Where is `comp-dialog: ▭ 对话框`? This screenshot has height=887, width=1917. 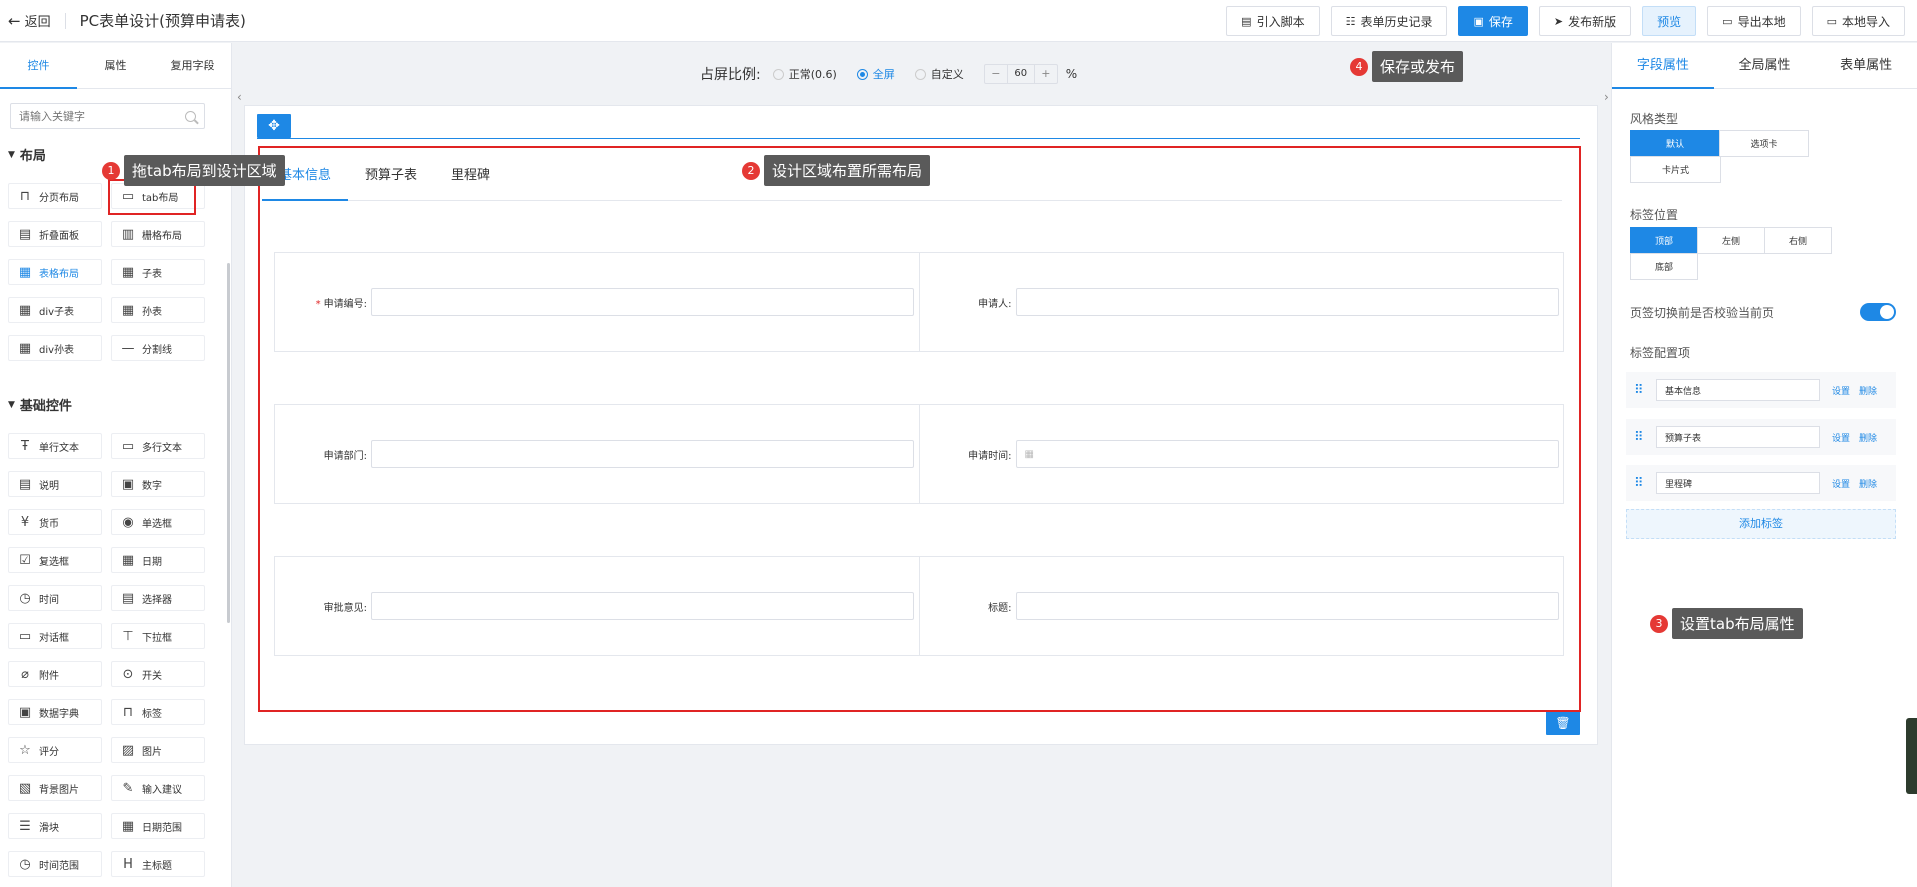 comp-dialog: ▭ 对话框 is located at coordinates (55, 636).